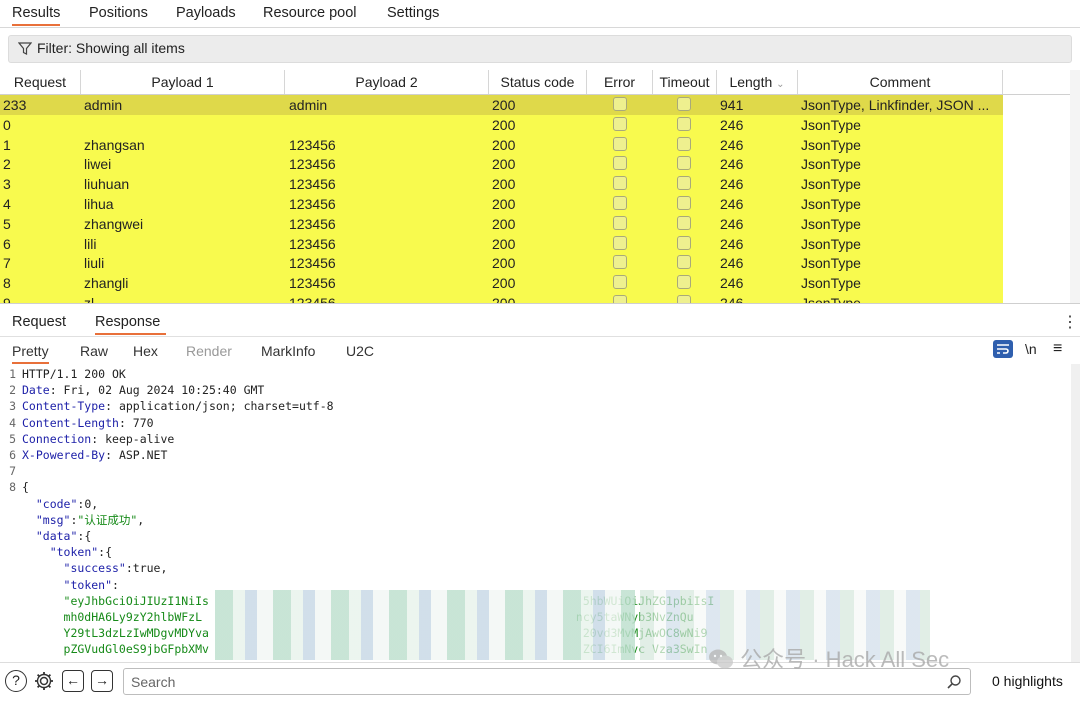  What do you see at coordinates (98, 439) in the screenshot?
I see `line-content: Connection: keep-alive` at bounding box center [98, 439].